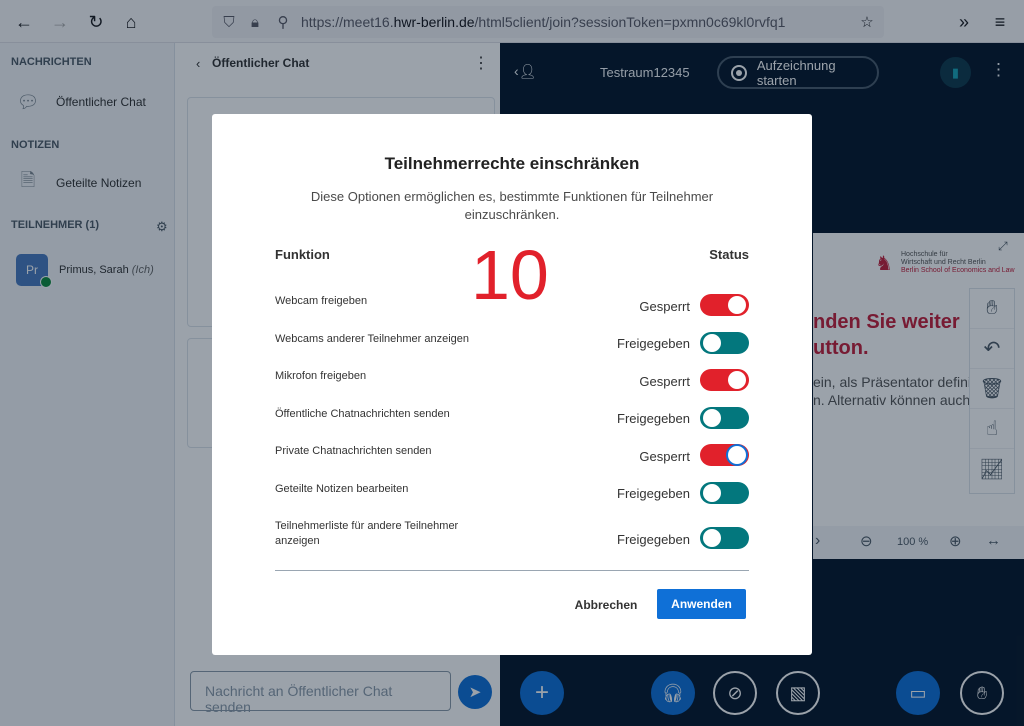  I want to click on row-label: Webcams anderer Teilnehmer anzeigen, so click(372, 339).